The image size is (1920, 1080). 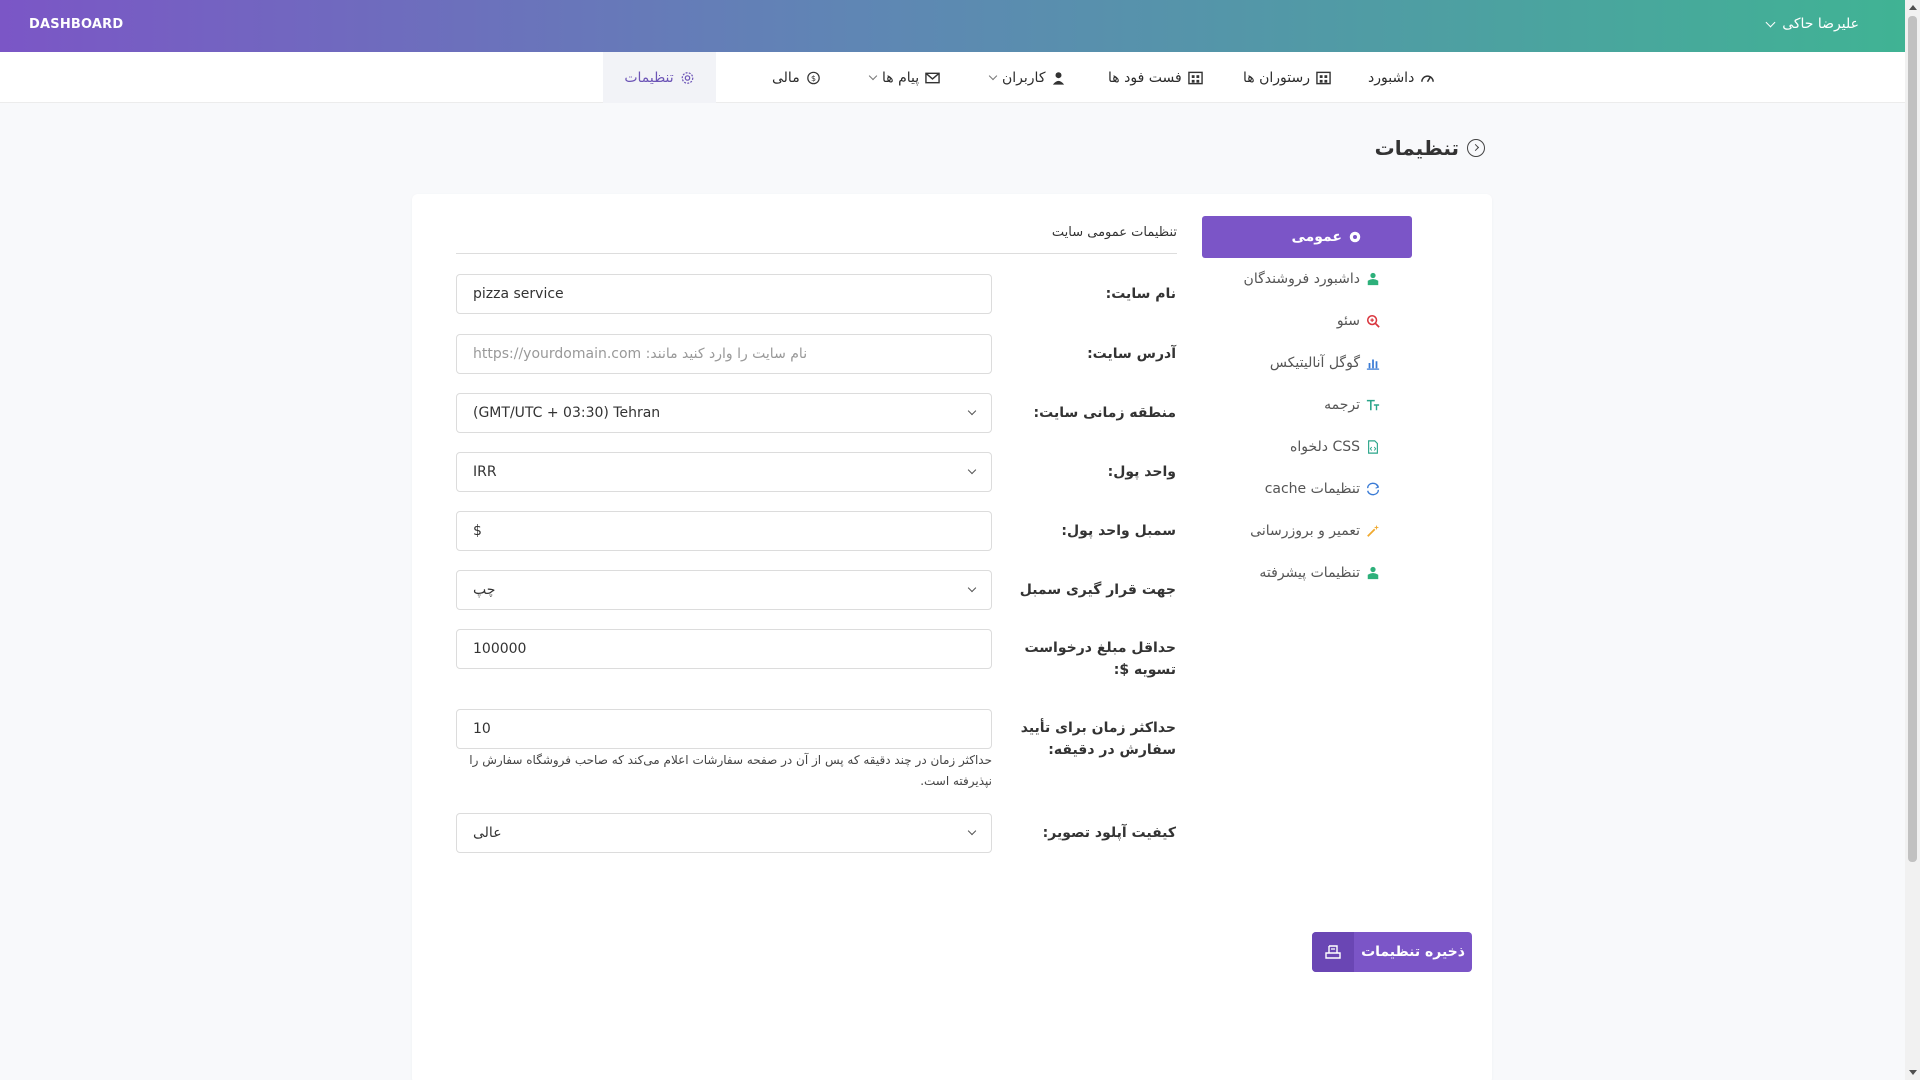 I want to click on nav-users: کاربران, so click(x=1027, y=77).